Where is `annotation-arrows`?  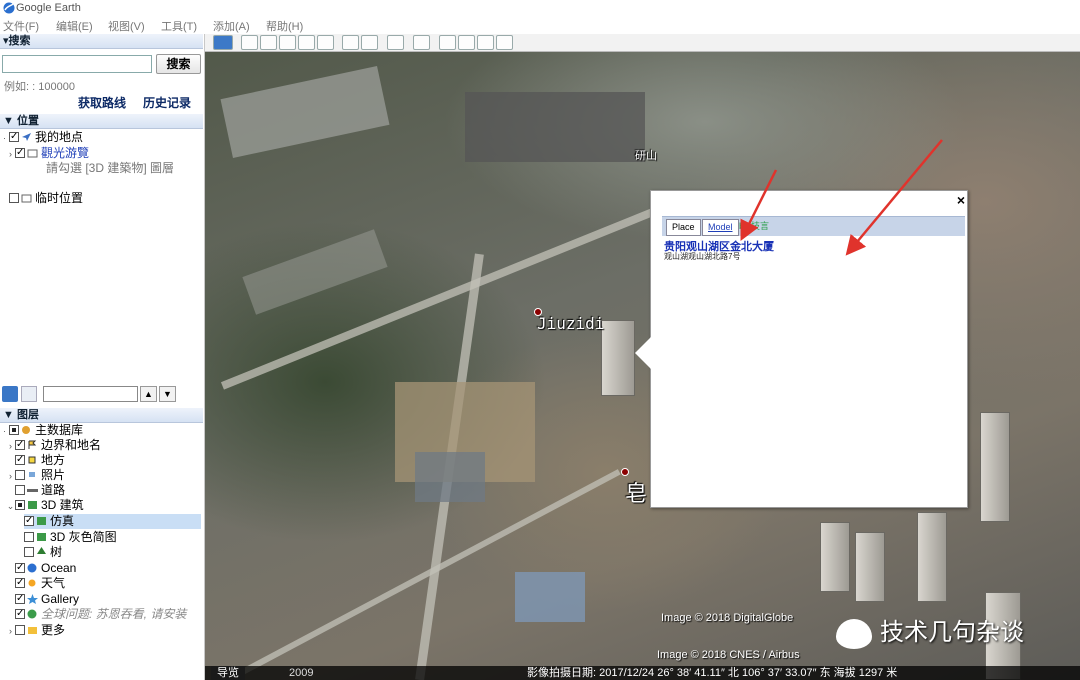
annotation-arrows is located at coordinates (841, 197).